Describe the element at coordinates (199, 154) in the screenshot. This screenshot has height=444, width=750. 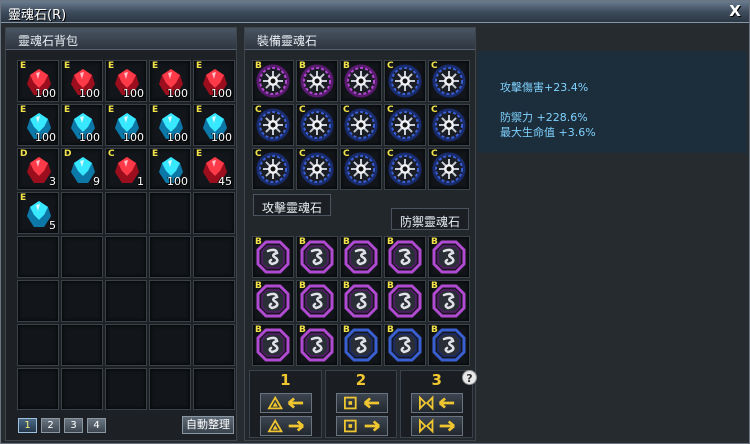
I see `grade-badge: E` at that location.